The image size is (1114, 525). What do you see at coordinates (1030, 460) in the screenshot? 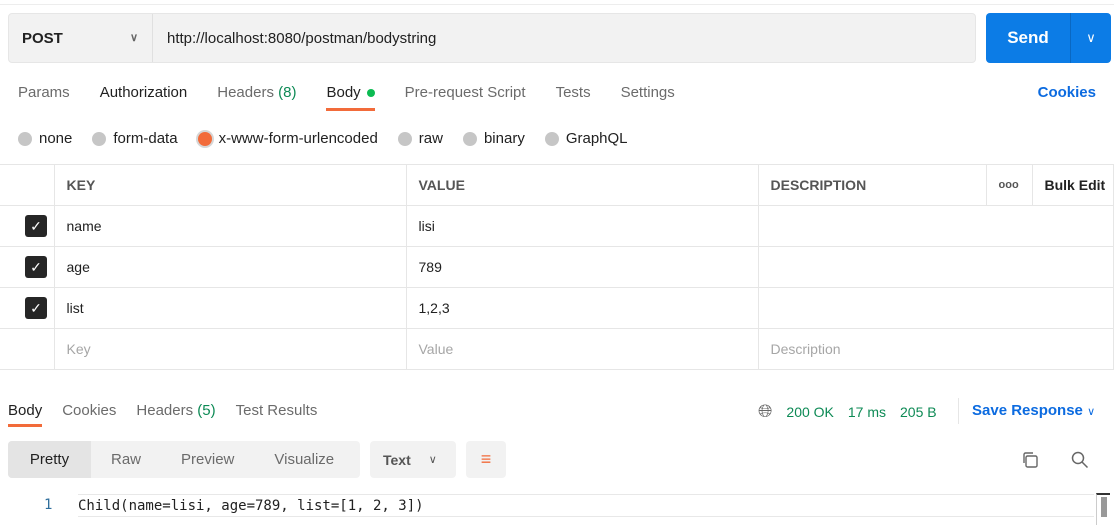
I see `copy-icon` at bounding box center [1030, 460].